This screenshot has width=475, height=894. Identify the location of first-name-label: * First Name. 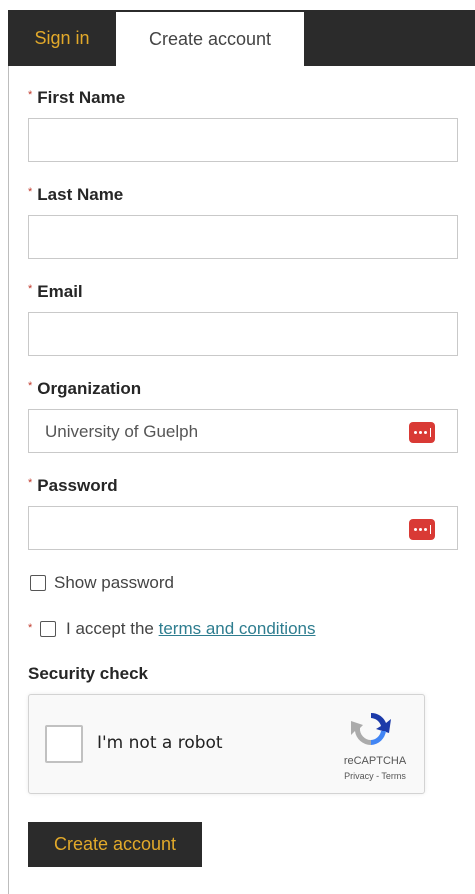
(76, 98).